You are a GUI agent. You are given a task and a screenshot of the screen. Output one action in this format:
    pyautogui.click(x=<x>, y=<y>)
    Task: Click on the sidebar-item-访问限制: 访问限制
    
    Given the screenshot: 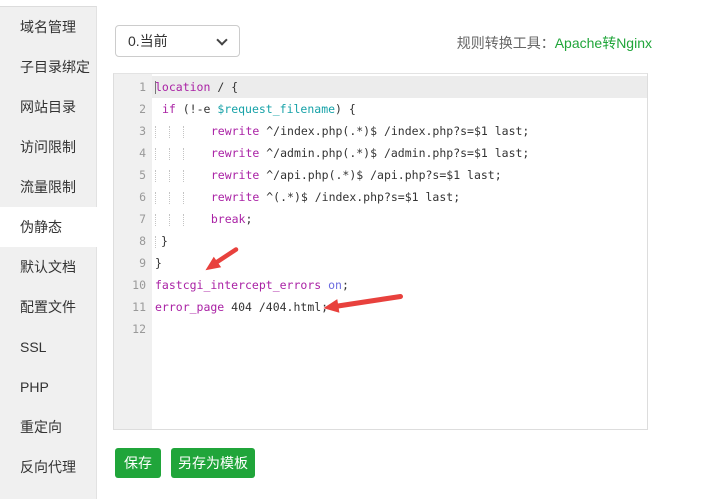 What is the action you would take?
    pyautogui.click(x=49, y=147)
    